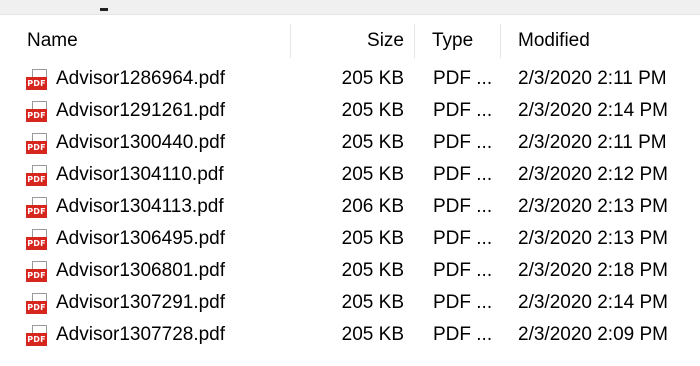 Image resolution: width=700 pixels, height=366 pixels. I want to click on file-name: Advisor1306495.pdf, so click(141, 238).